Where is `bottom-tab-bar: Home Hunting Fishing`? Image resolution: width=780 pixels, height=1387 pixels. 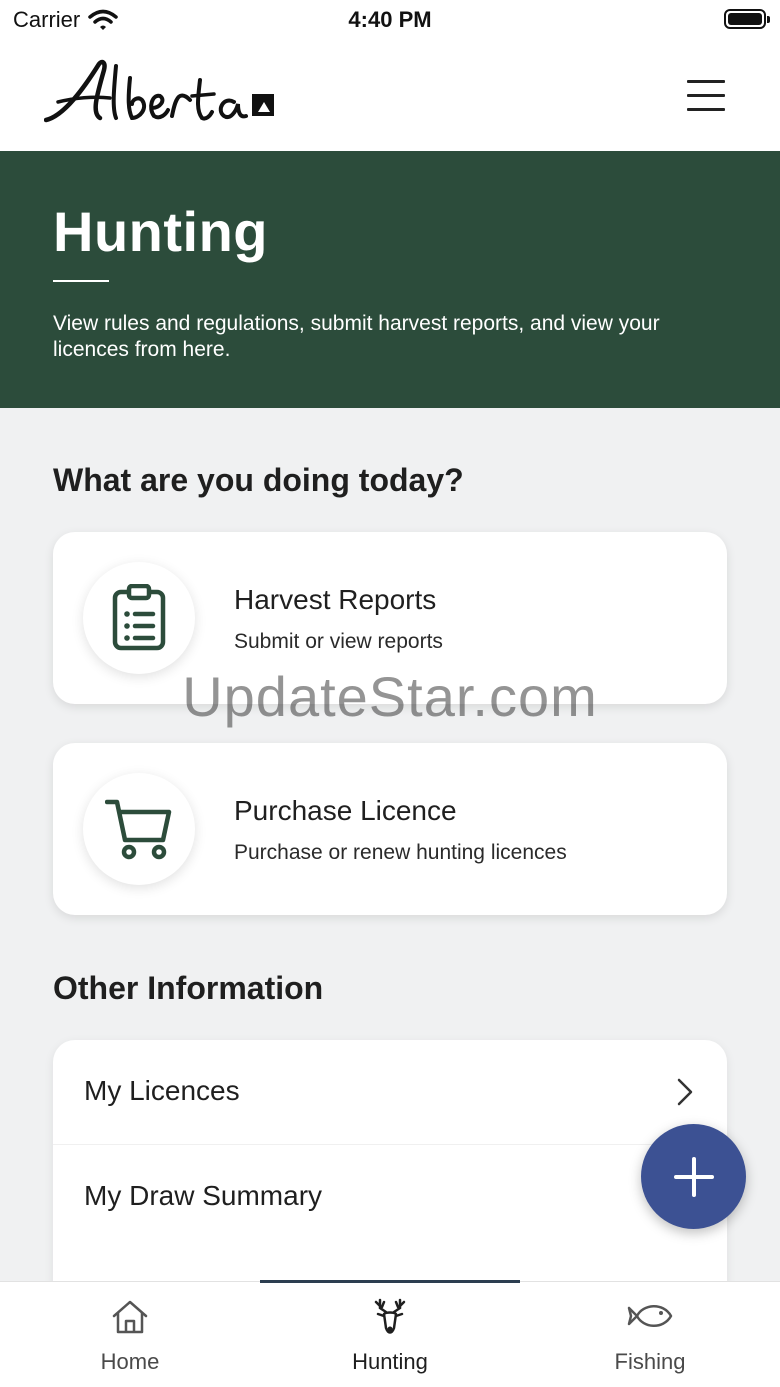 bottom-tab-bar: Home Hunting Fishing is located at coordinates (390, 1333).